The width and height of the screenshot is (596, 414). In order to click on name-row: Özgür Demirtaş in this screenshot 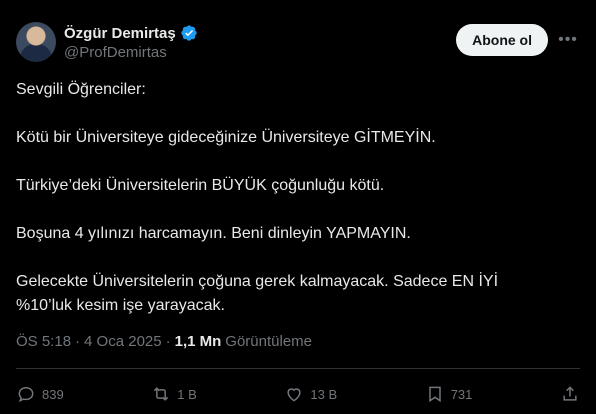, I will do `click(131, 33)`.